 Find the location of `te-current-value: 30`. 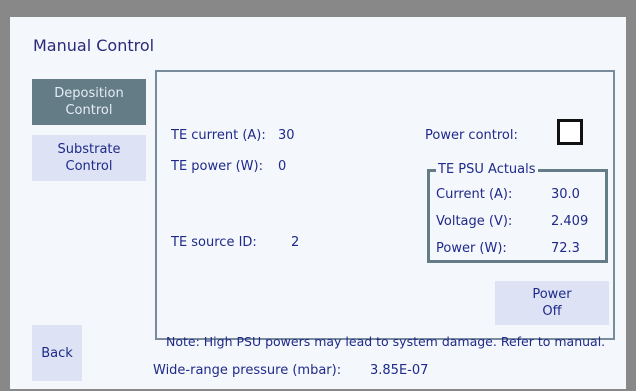

te-current-value: 30 is located at coordinates (286, 135).